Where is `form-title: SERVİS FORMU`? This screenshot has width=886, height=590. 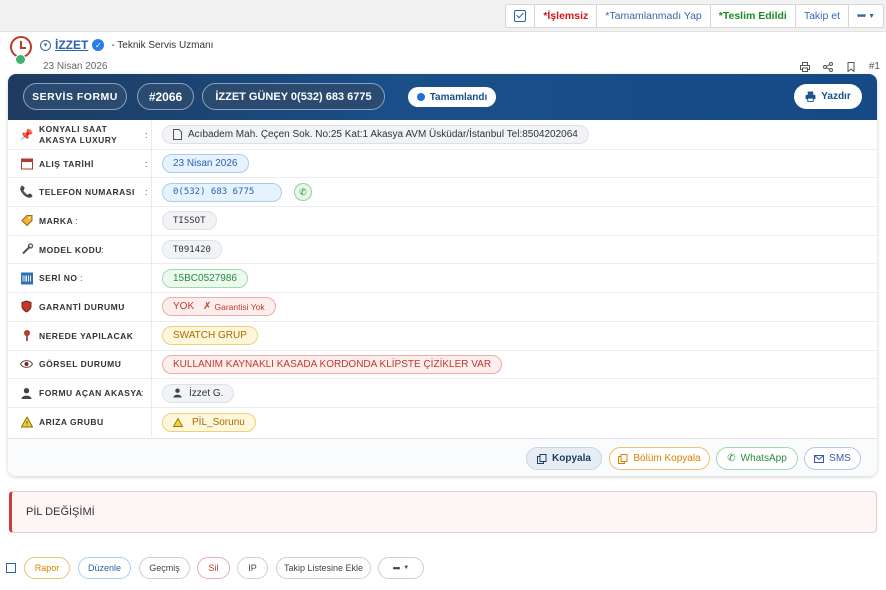
form-title: SERVİS FORMU is located at coordinates (75, 96).